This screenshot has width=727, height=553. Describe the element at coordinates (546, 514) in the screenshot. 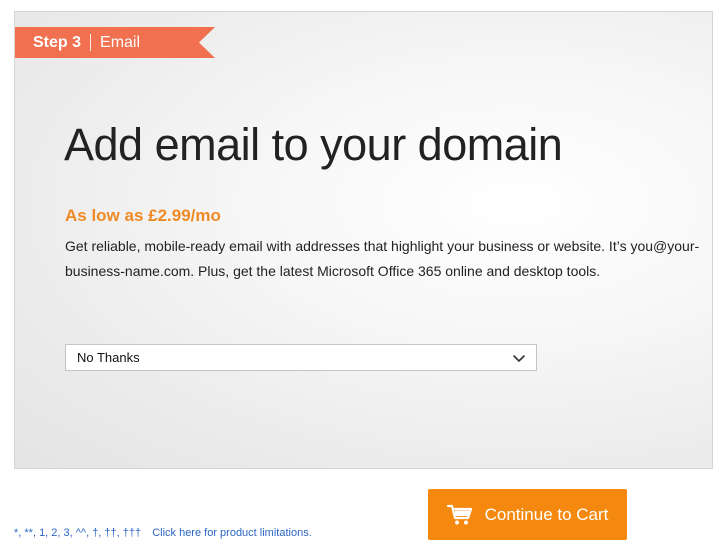

I see `cart-button-label: Continue to Cart` at that location.